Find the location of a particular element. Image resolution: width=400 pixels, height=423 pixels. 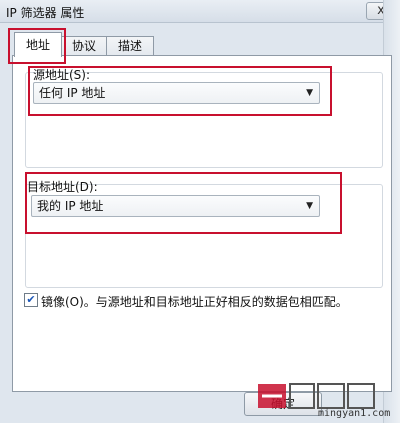

mirror-checkbox: ✔ is located at coordinates (31, 300).